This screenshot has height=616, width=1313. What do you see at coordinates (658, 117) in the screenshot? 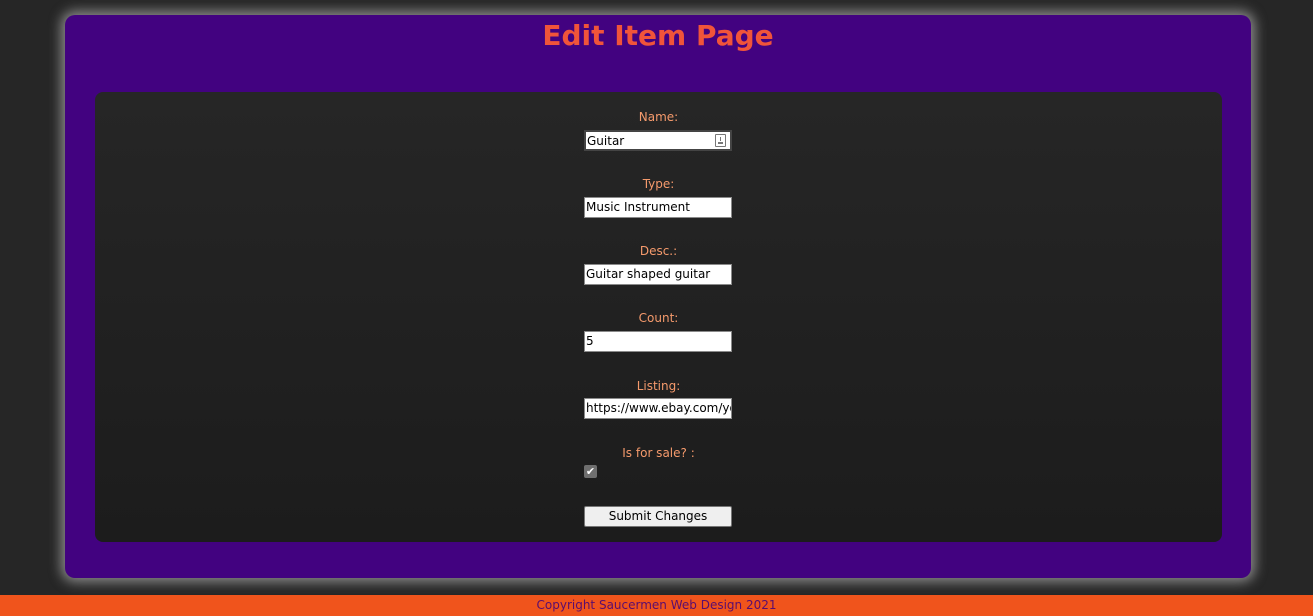
I see `name-label: Name:` at bounding box center [658, 117].